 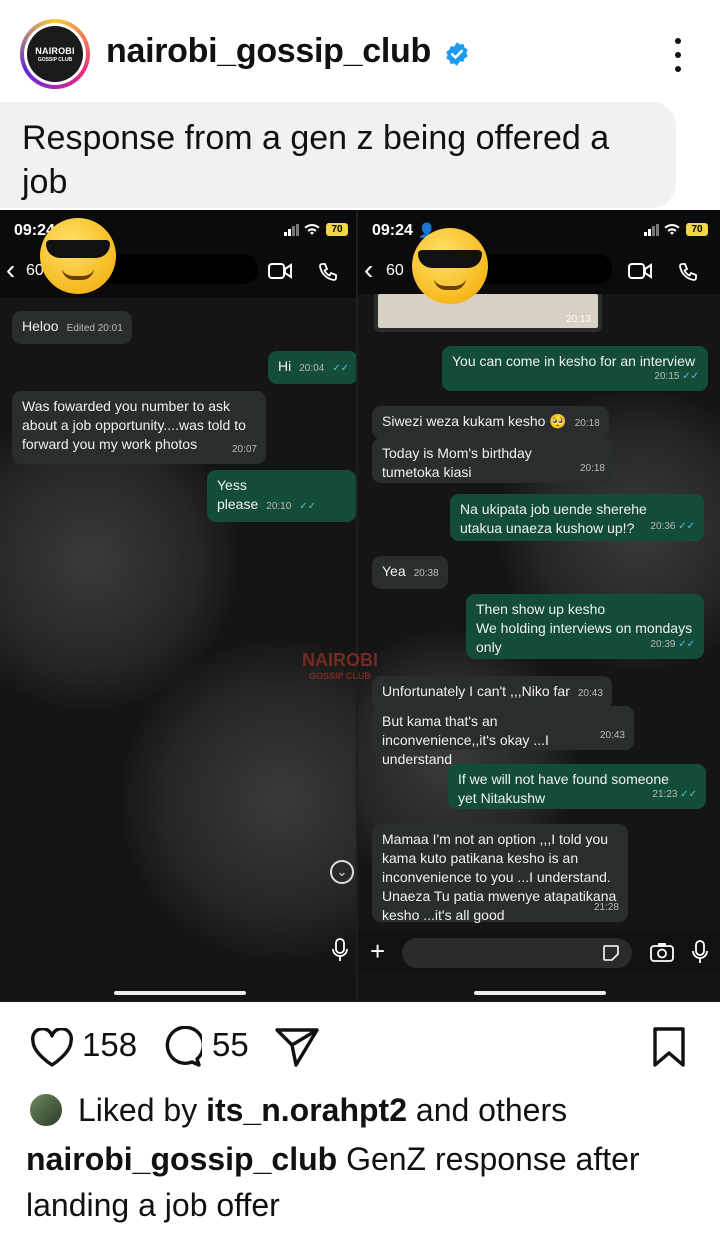 What do you see at coordinates (662, 952) in the screenshot?
I see `camera-icon` at bounding box center [662, 952].